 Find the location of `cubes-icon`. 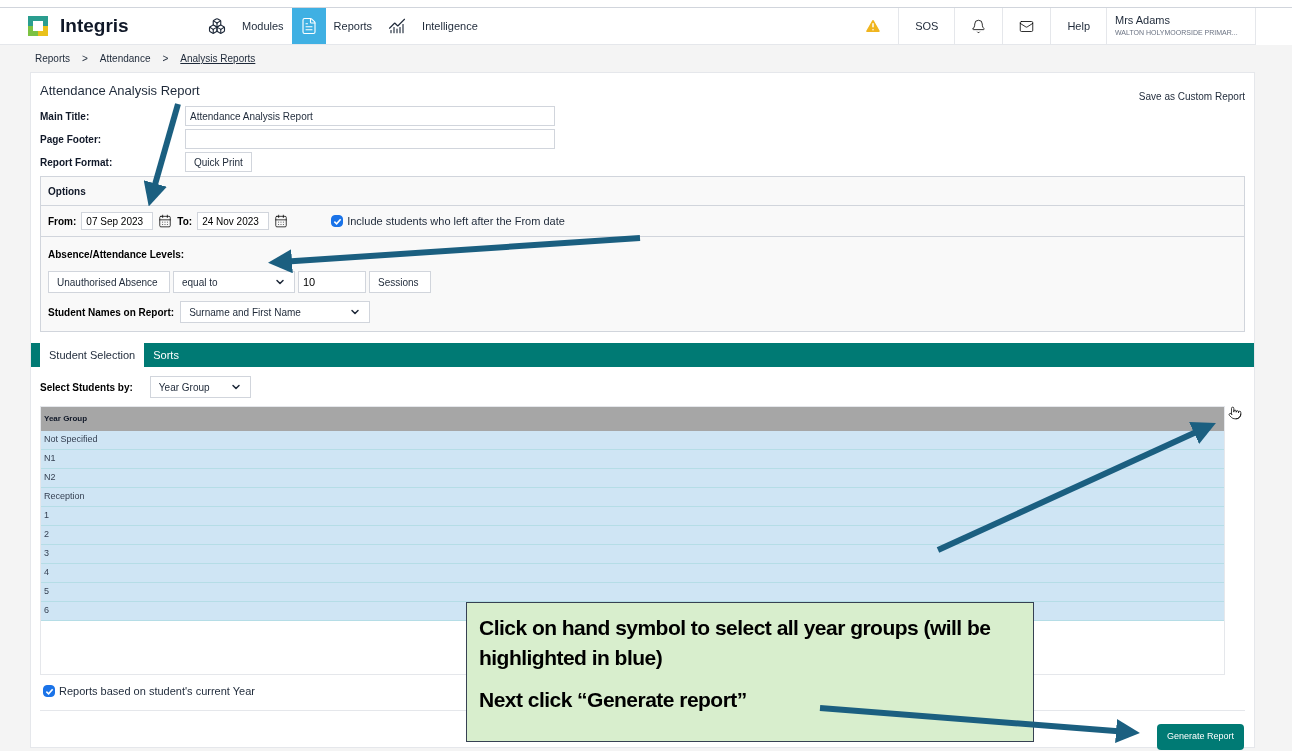

cubes-icon is located at coordinates (217, 26).